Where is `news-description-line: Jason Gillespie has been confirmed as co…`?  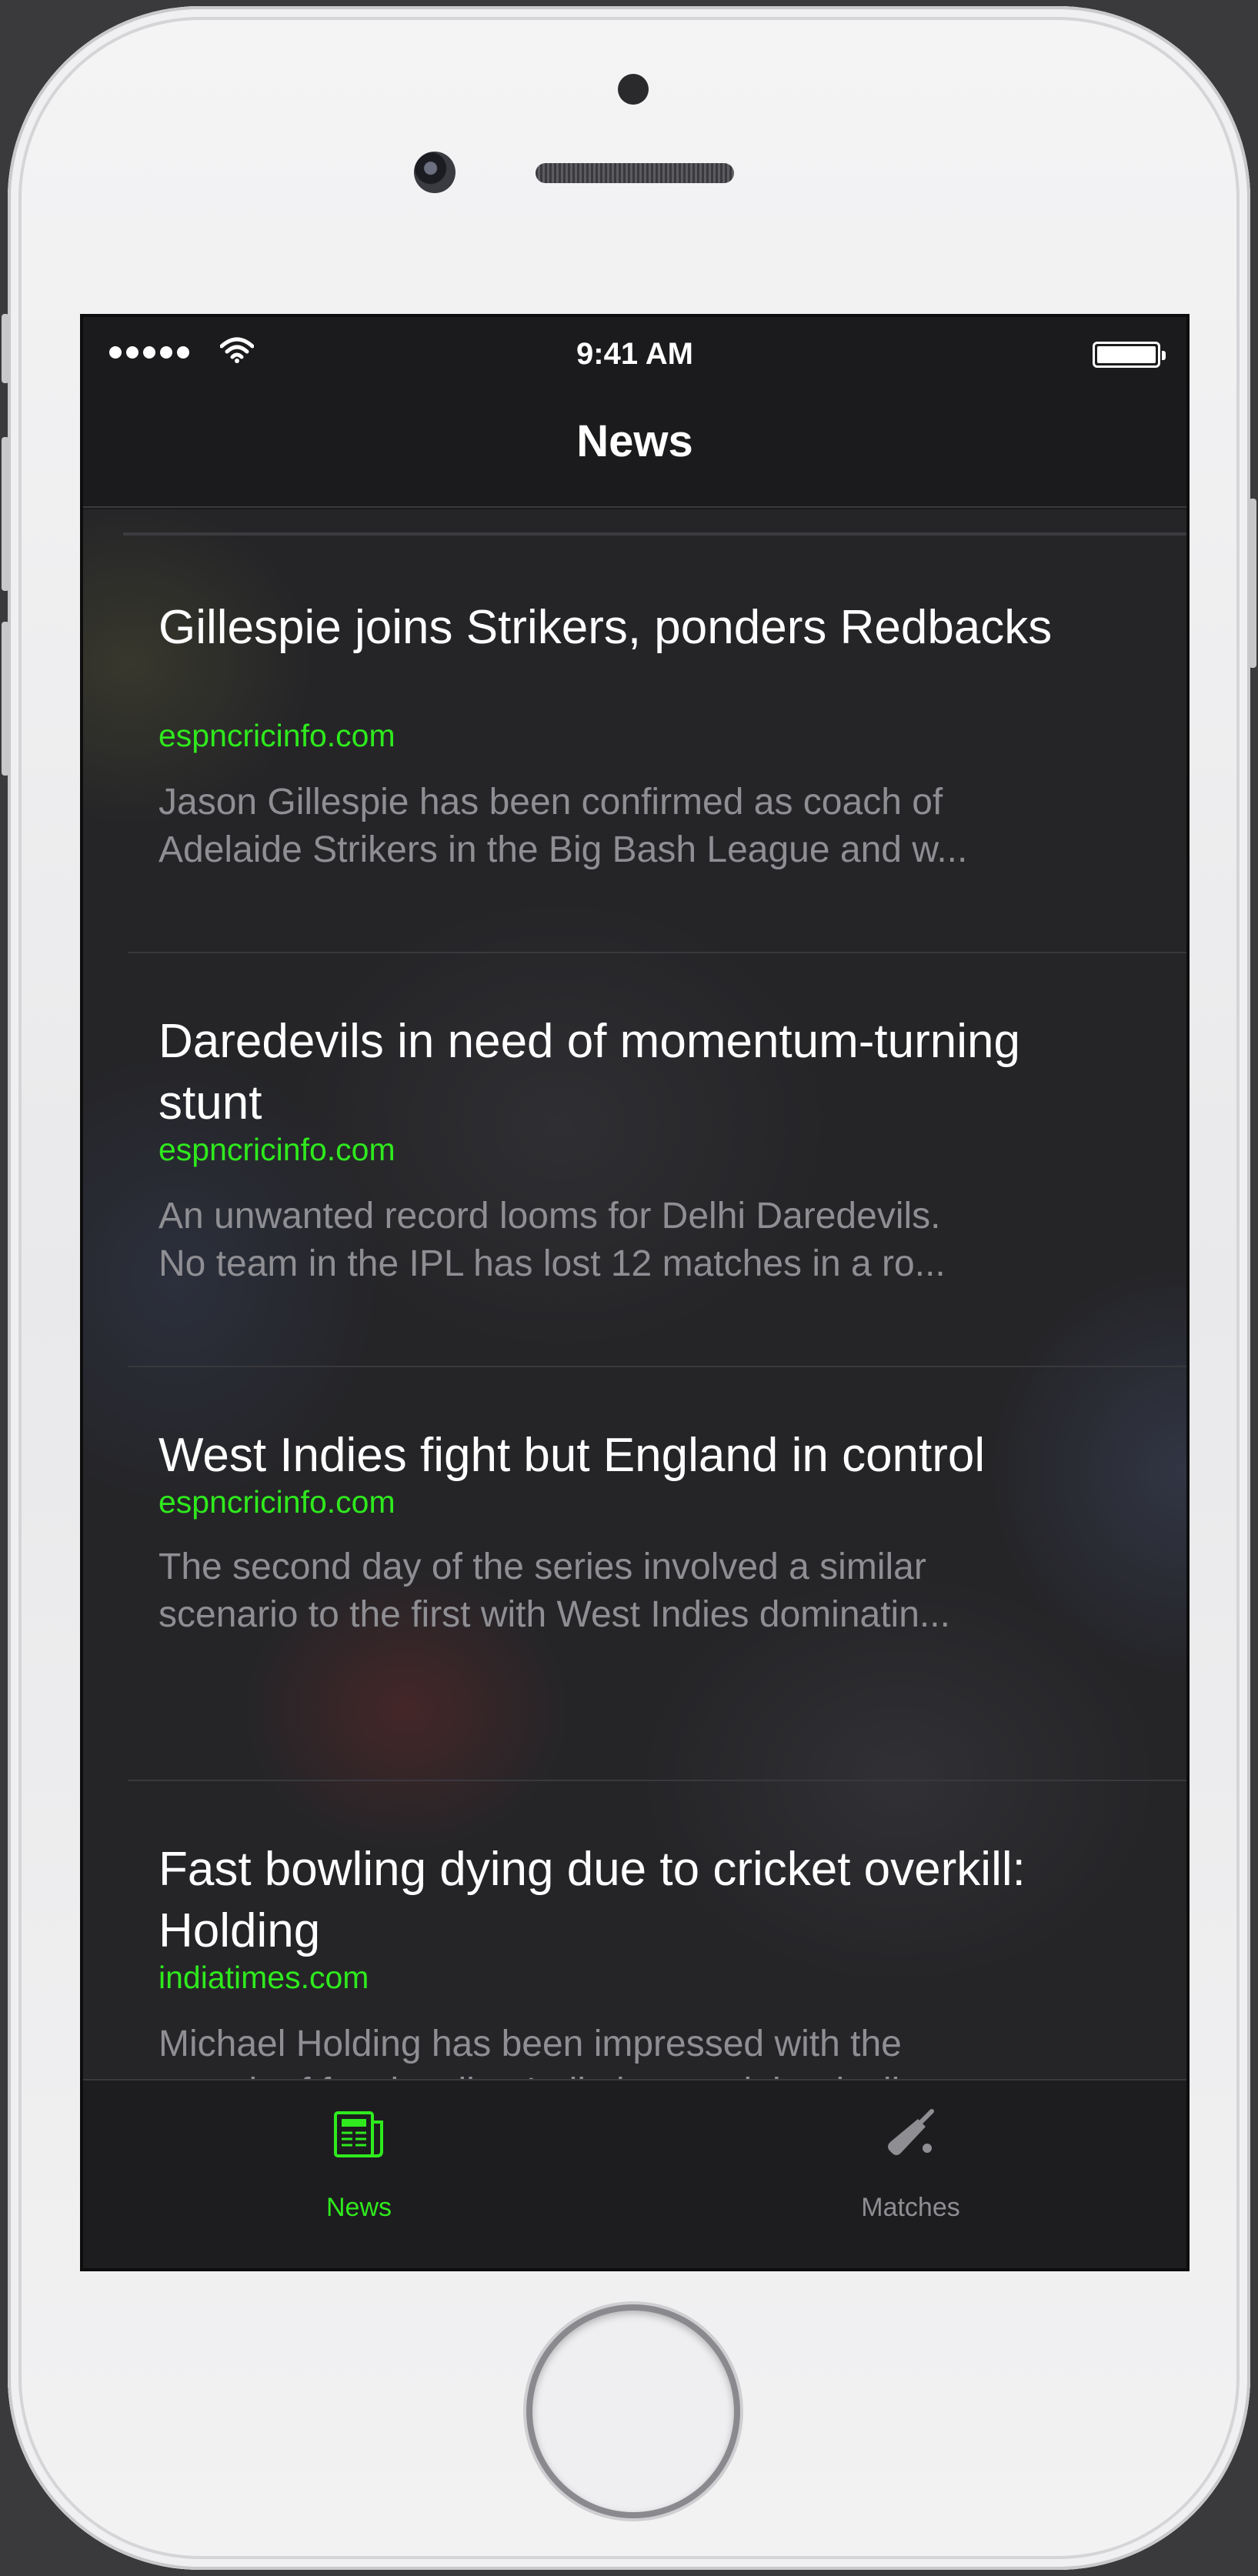 news-description-line: Jason Gillespie has been confirmed as co… is located at coordinates (551, 803).